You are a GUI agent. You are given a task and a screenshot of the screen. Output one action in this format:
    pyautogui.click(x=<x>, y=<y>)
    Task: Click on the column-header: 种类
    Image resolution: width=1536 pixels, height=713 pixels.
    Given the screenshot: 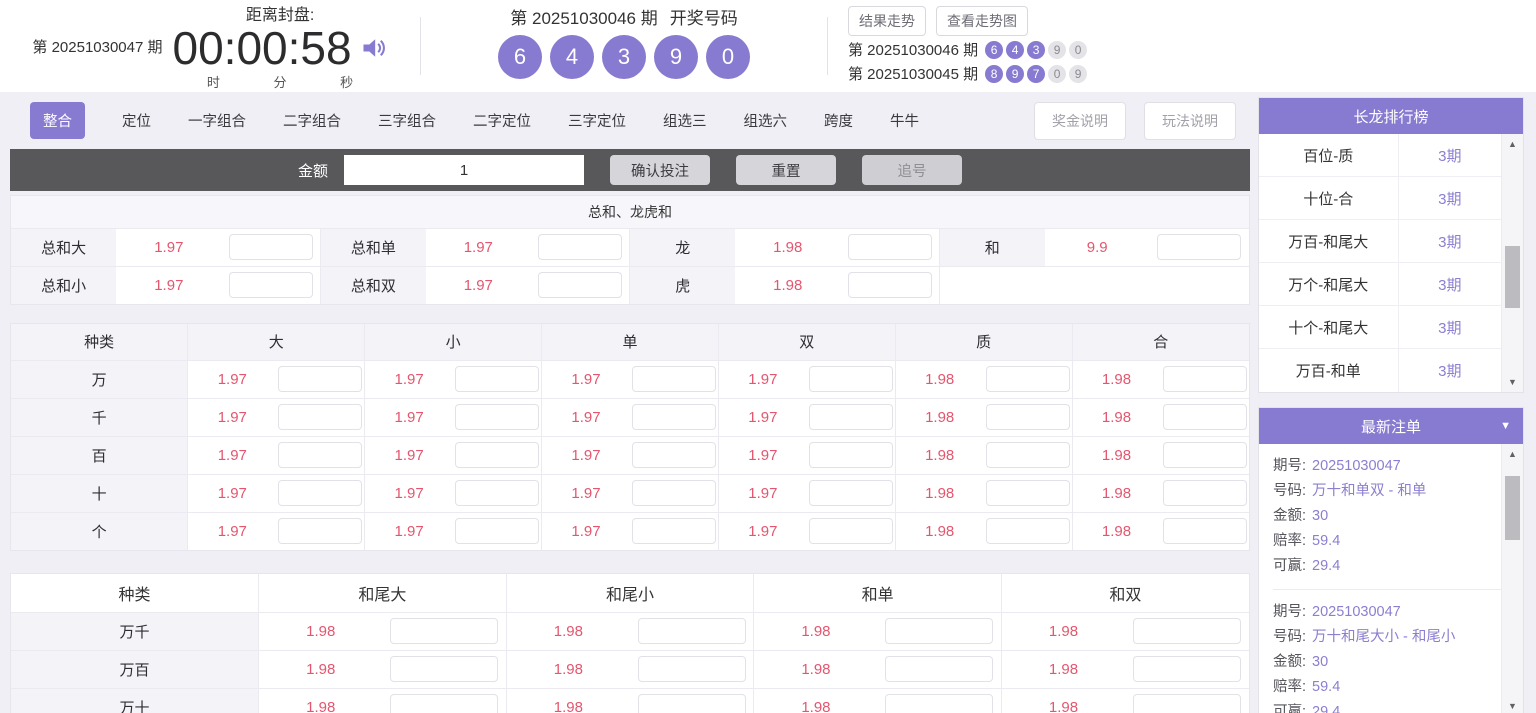 What is the action you would take?
    pyautogui.click(x=99, y=342)
    